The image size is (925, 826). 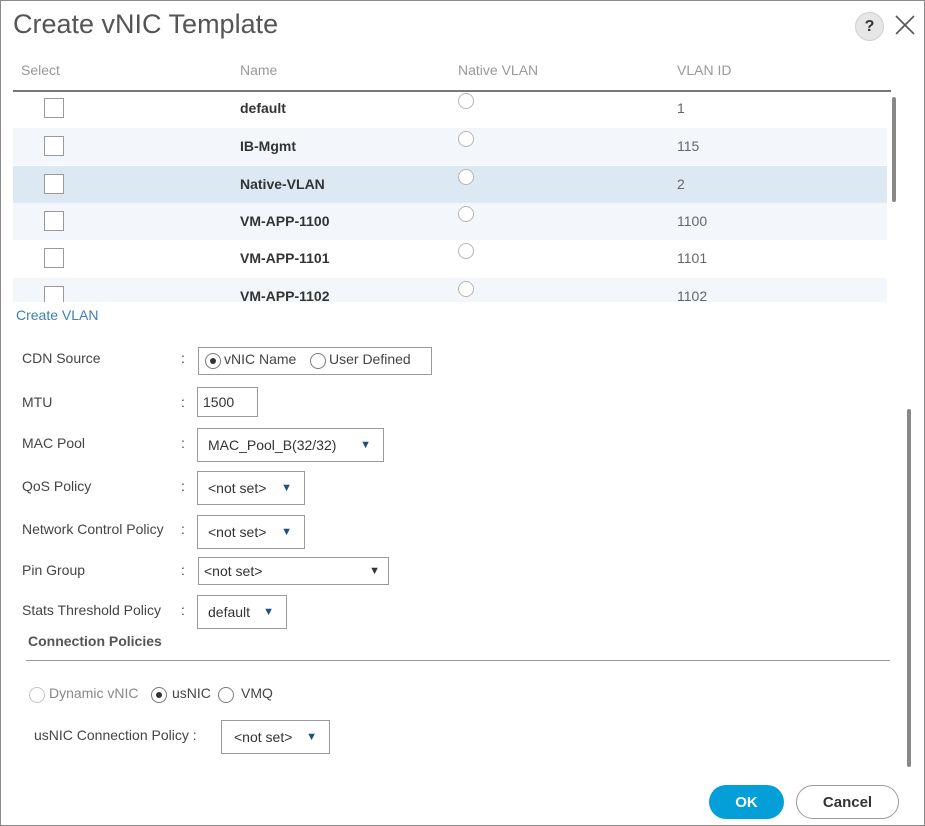 I want to click on close-icon, so click(x=905, y=25).